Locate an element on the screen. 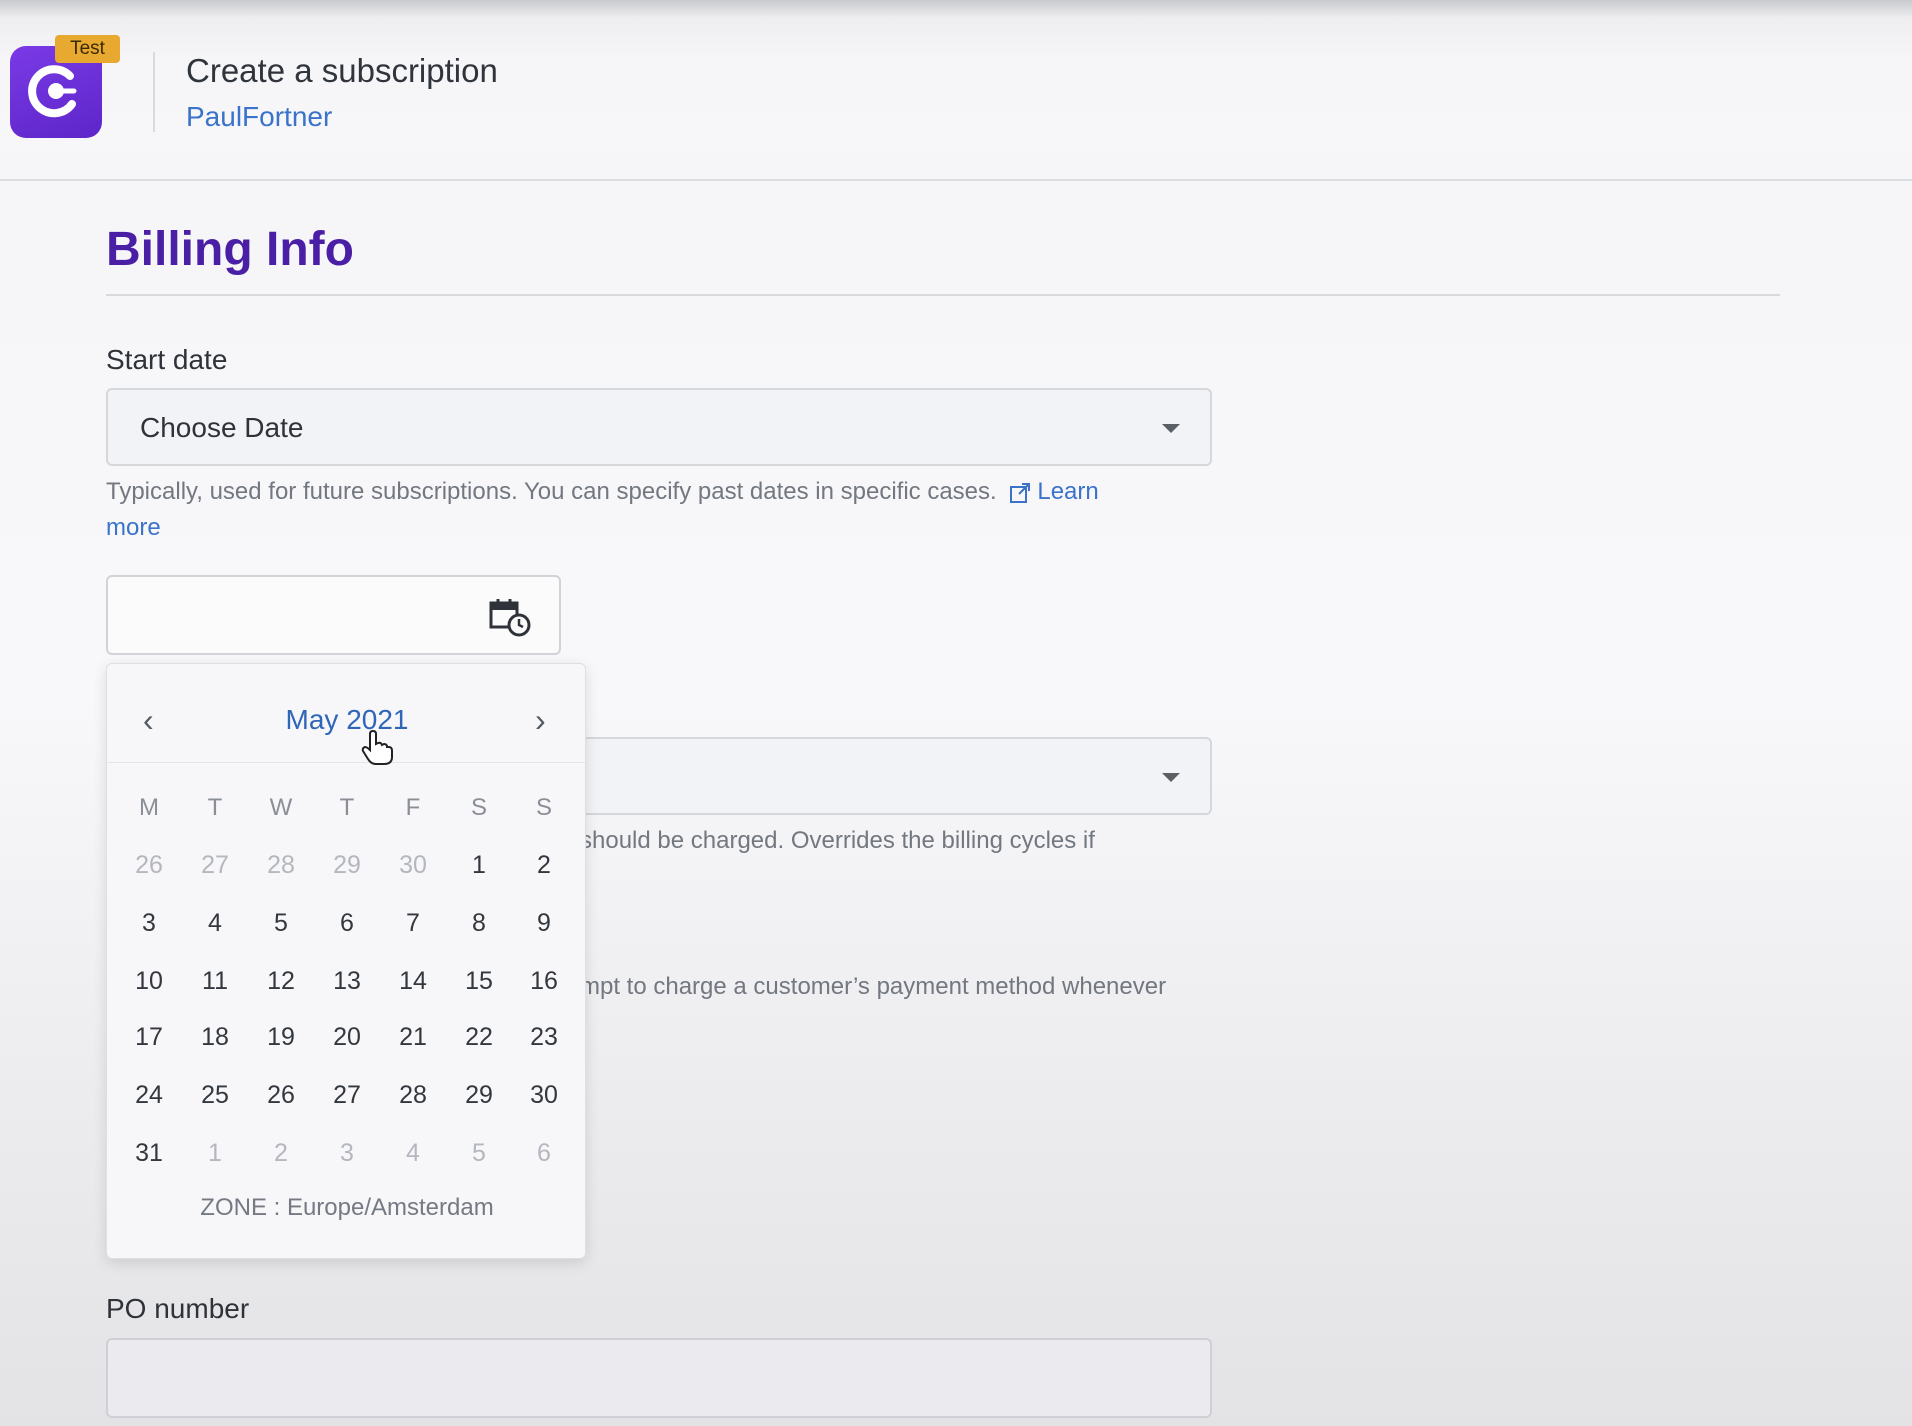 The height and width of the screenshot is (1426, 1912). weekday-label: F is located at coordinates (413, 807).